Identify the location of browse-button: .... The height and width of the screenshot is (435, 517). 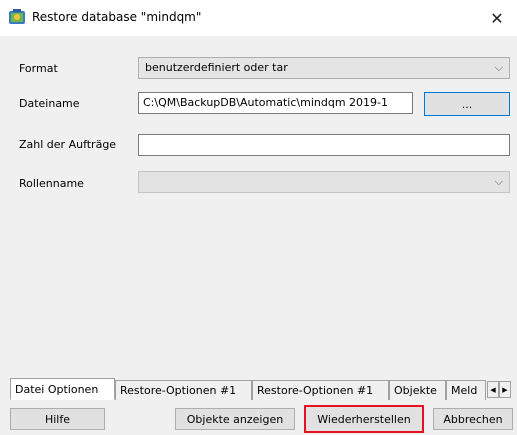
(467, 104).